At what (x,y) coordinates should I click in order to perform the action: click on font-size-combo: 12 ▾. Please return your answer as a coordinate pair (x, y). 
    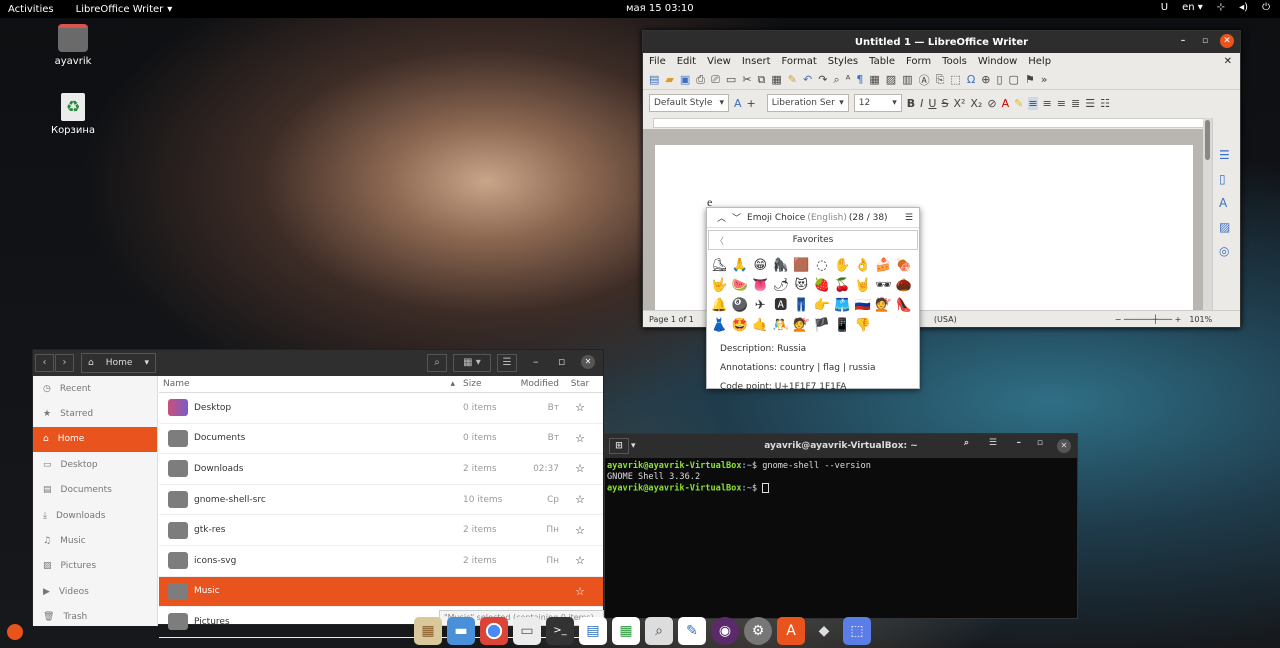
    Looking at the image, I should click on (877, 103).